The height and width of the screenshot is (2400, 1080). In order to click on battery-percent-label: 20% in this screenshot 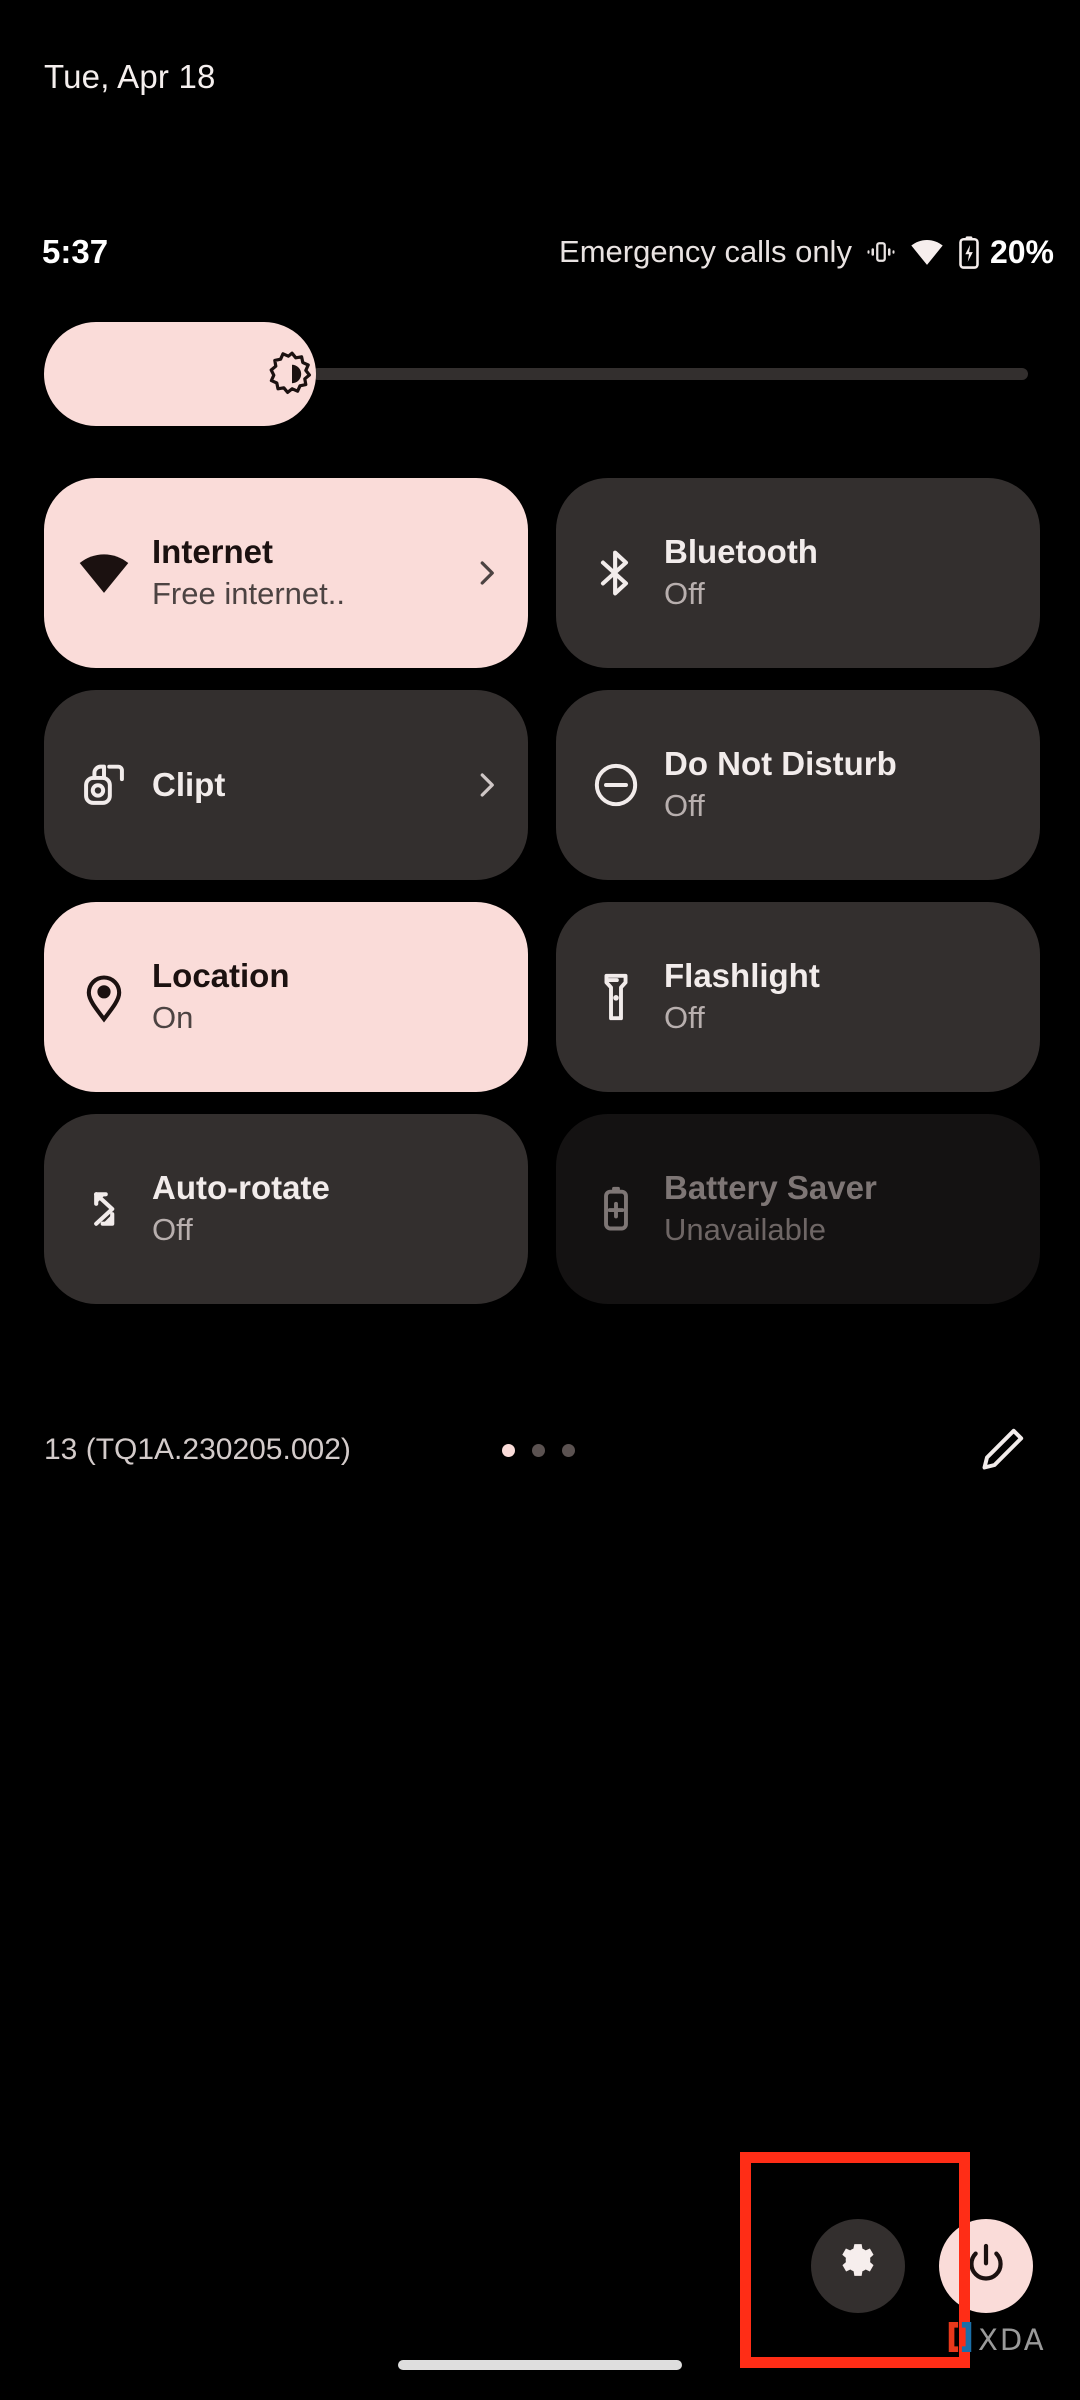, I will do `click(1021, 251)`.